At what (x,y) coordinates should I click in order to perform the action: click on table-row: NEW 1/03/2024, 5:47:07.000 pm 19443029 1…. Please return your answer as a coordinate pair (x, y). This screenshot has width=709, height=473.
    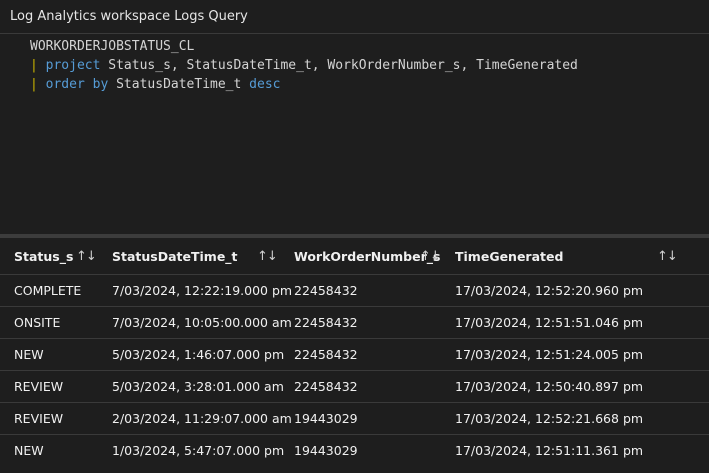
    Looking at the image, I should click on (354, 450).